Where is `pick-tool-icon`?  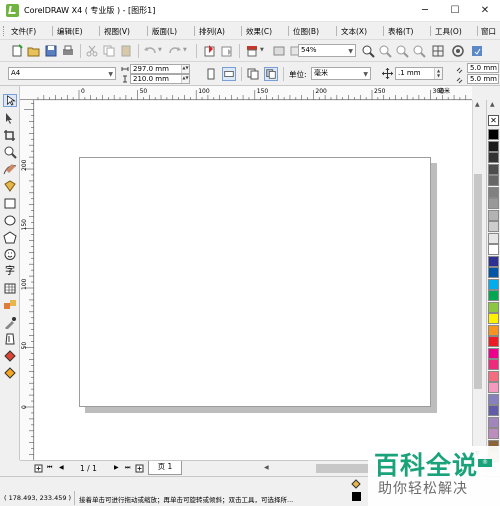
pick-tool-icon is located at coordinates (10, 100).